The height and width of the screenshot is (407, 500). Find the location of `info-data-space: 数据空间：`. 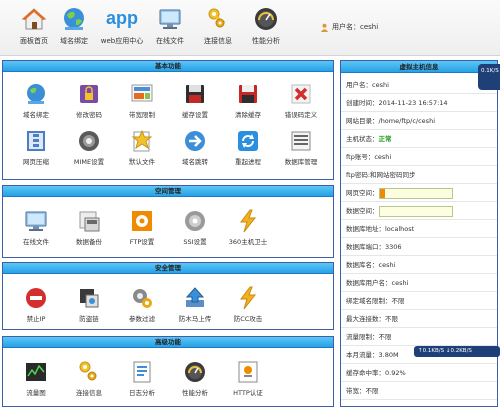

info-data-space: 数据空间： is located at coordinates (419, 211).